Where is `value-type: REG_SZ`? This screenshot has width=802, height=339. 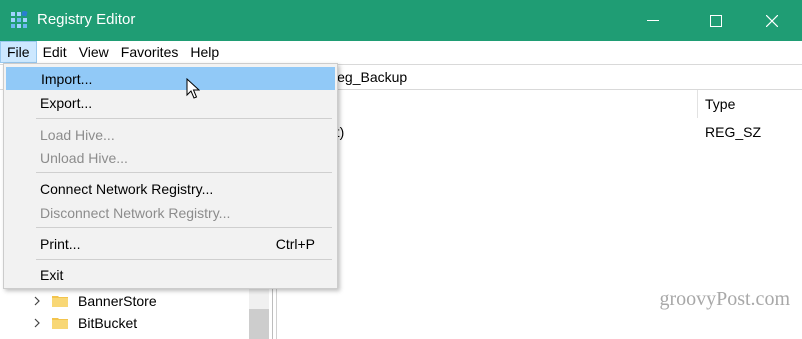 value-type: REG_SZ is located at coordinates (733, 132).